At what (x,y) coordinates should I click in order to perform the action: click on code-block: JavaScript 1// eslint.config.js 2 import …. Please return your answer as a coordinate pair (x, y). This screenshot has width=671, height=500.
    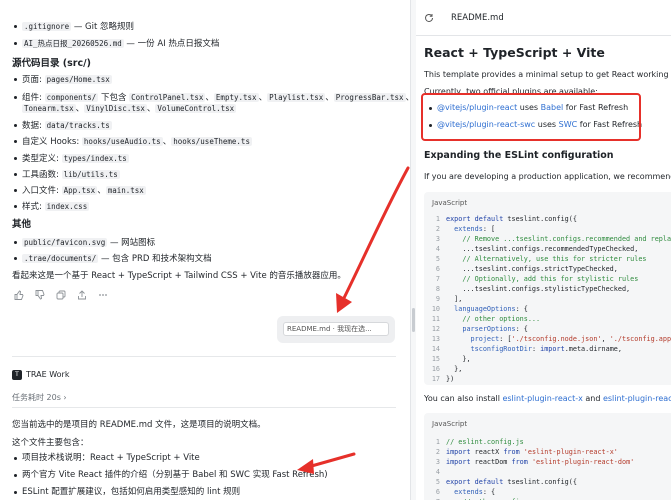
    Looking at the image, I should click on (547, 456).